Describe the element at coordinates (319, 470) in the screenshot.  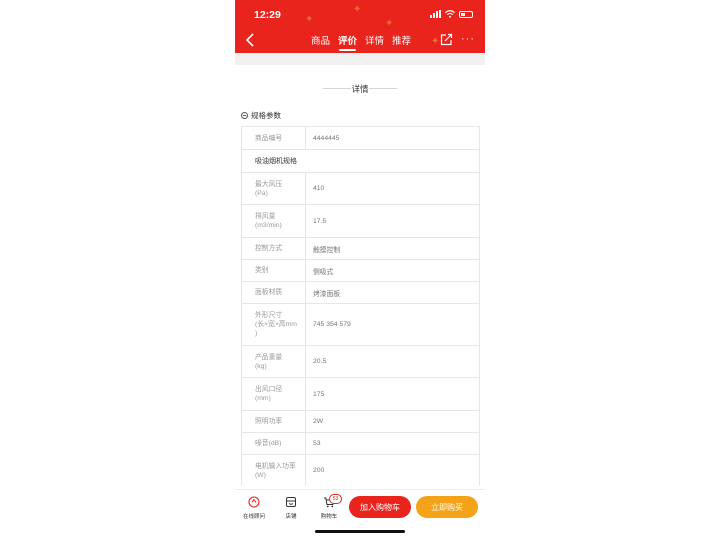
I see `spec-value: 200` at that location.